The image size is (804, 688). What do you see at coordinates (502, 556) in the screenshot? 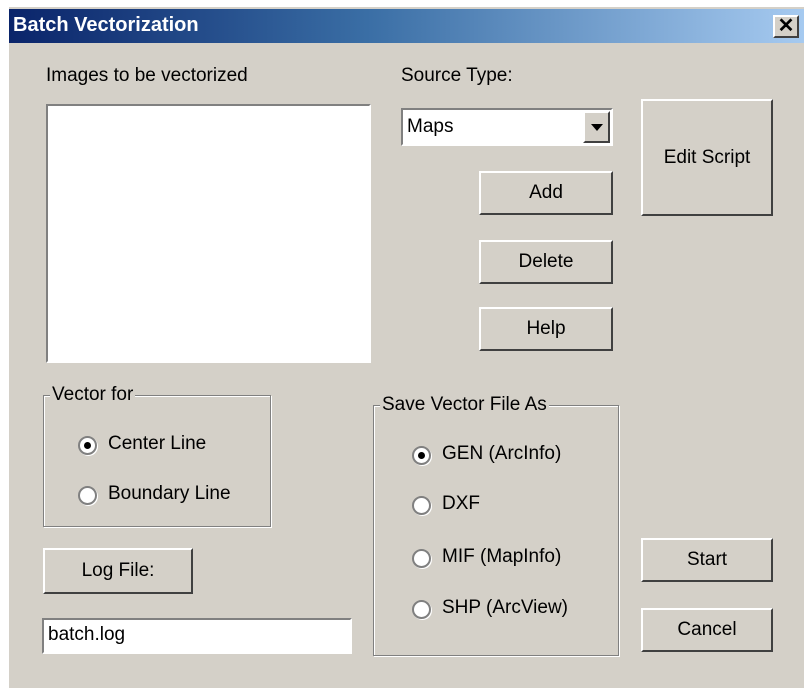
I see `mif-mapinfo-label: MIF (MapInfo)` at bounding box center [502, 556].